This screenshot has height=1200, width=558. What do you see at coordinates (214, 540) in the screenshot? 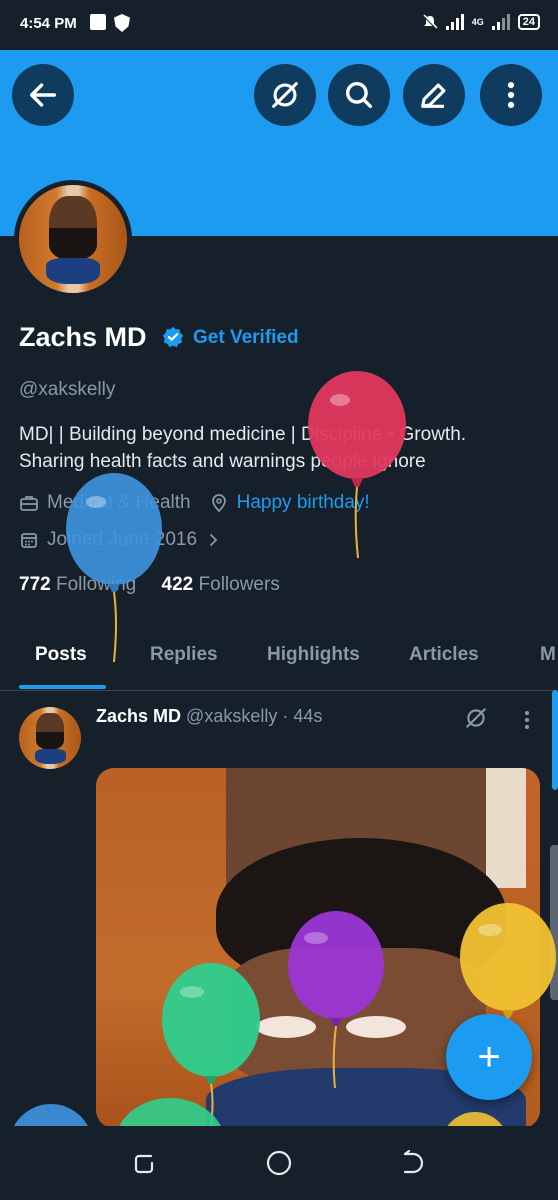
I see `chevron-right-icon` at bounding box center [214, 540].